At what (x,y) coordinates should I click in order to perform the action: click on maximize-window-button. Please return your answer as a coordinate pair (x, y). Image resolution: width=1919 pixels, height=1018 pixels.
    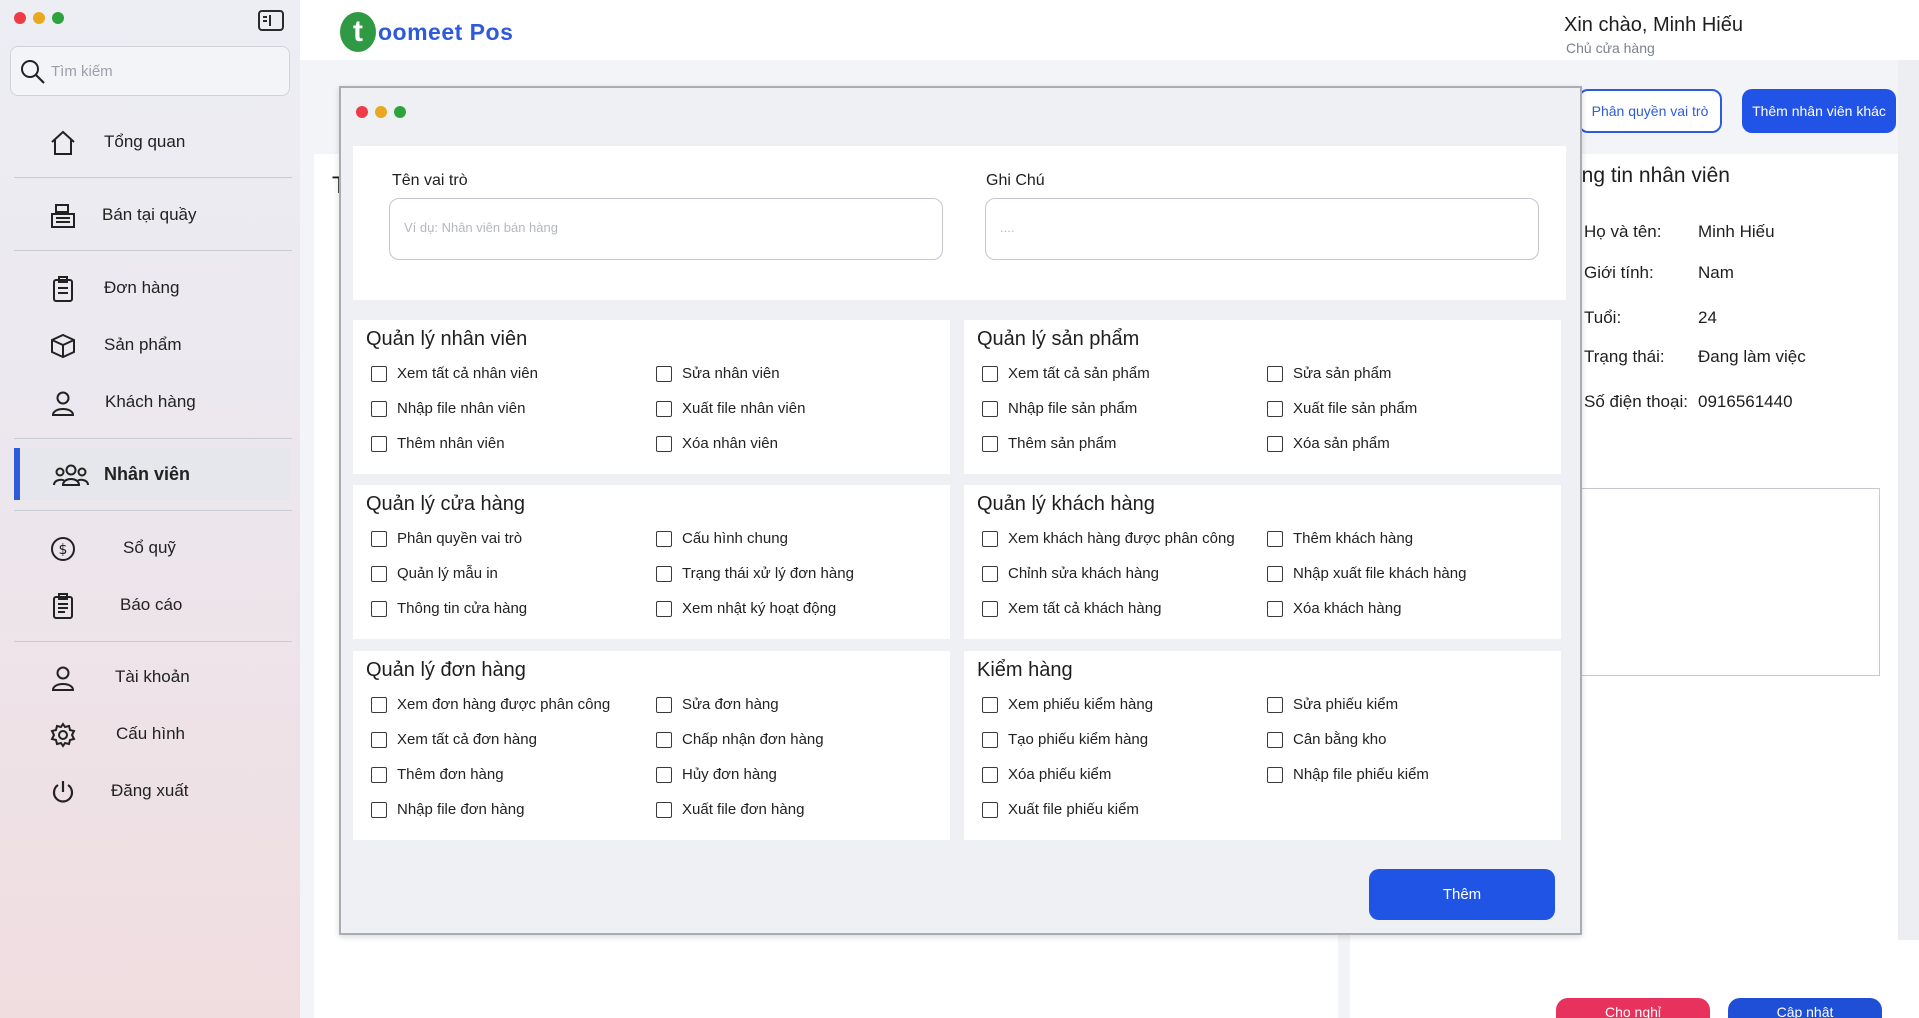
    Looking at the image, I should click on (58, 18).